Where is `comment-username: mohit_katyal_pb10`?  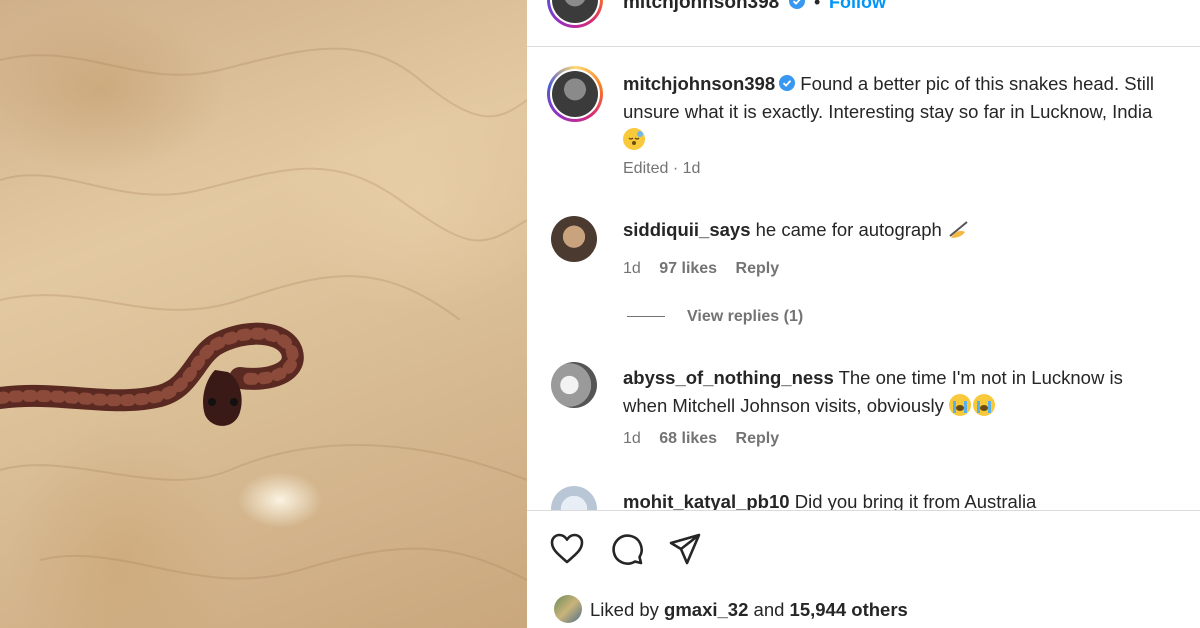
comment-username: mohit_katyal_pb10 is located at coordinates (706, 501).